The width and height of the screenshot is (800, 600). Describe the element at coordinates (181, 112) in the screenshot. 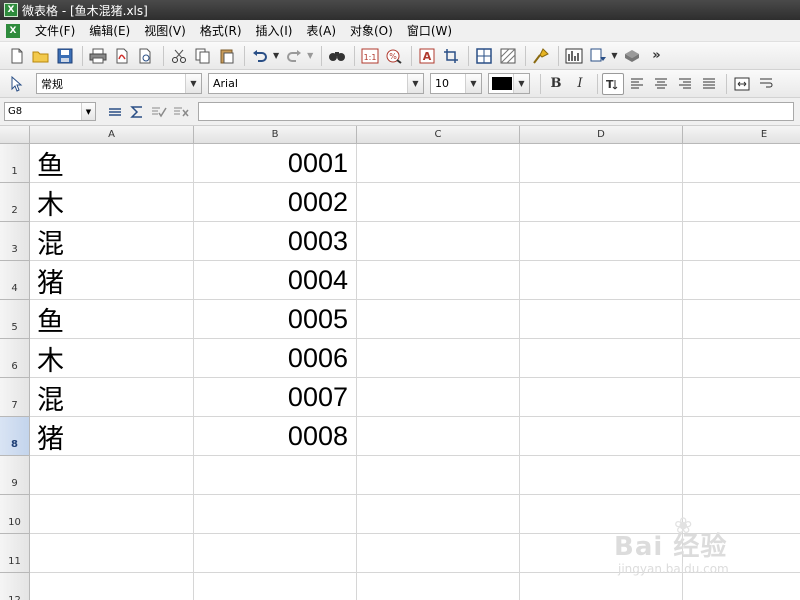

I see `cancel-formula-icon` at that location.